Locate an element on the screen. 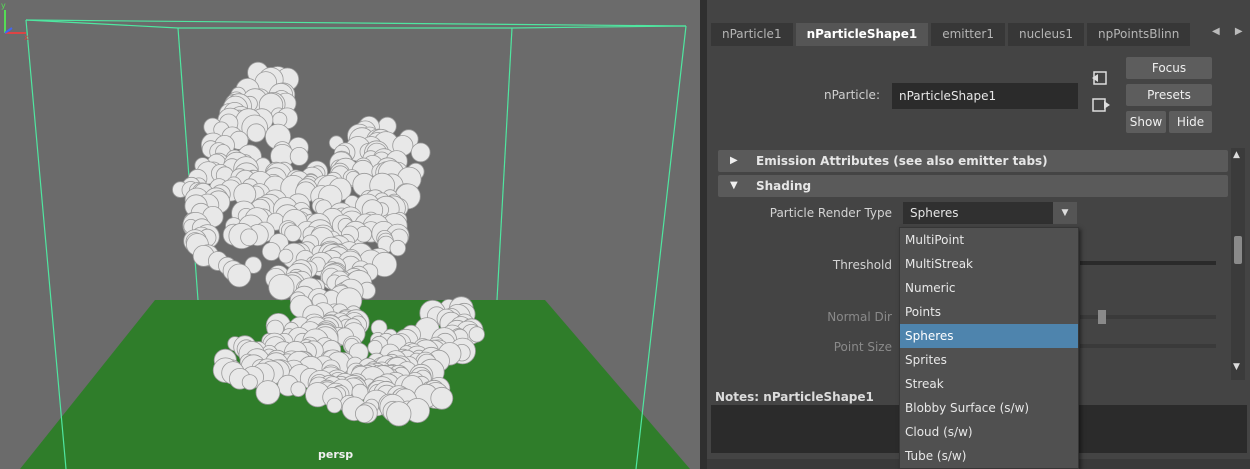 The image size is (1250, 469). section-shading-label: Shading is located at coordinates (784, 186).